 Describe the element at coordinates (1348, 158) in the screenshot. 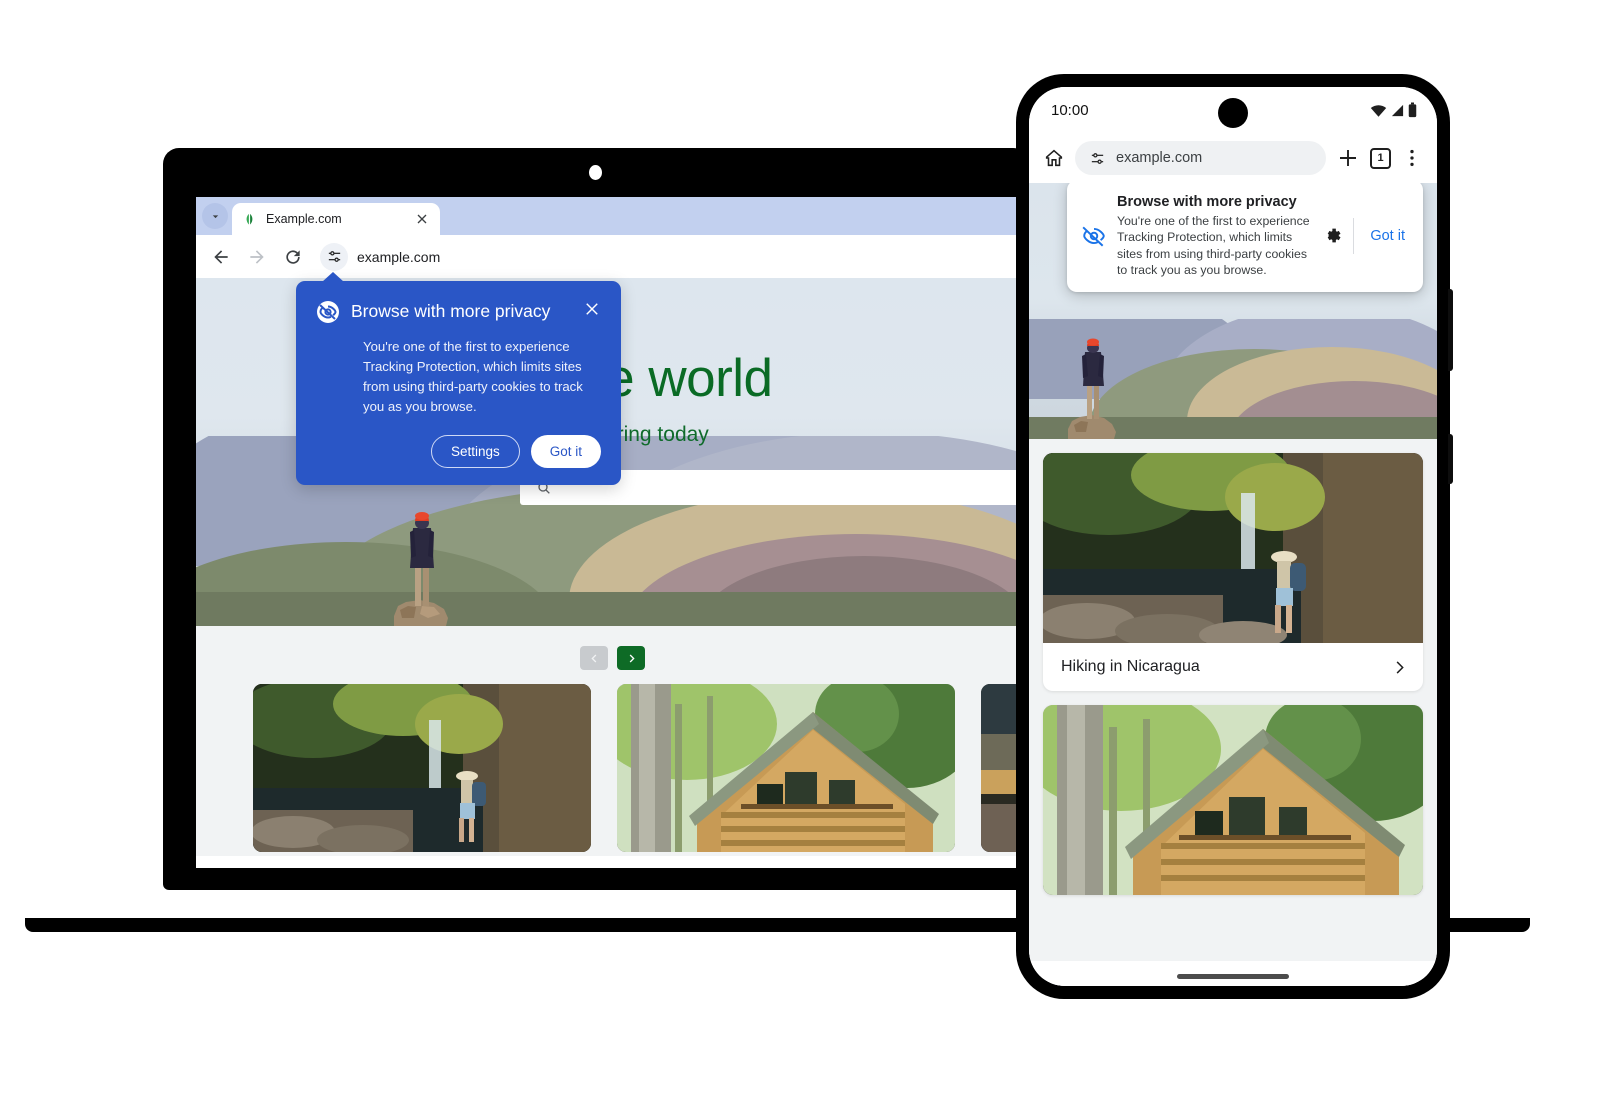

I see `plus-icon` at that location.